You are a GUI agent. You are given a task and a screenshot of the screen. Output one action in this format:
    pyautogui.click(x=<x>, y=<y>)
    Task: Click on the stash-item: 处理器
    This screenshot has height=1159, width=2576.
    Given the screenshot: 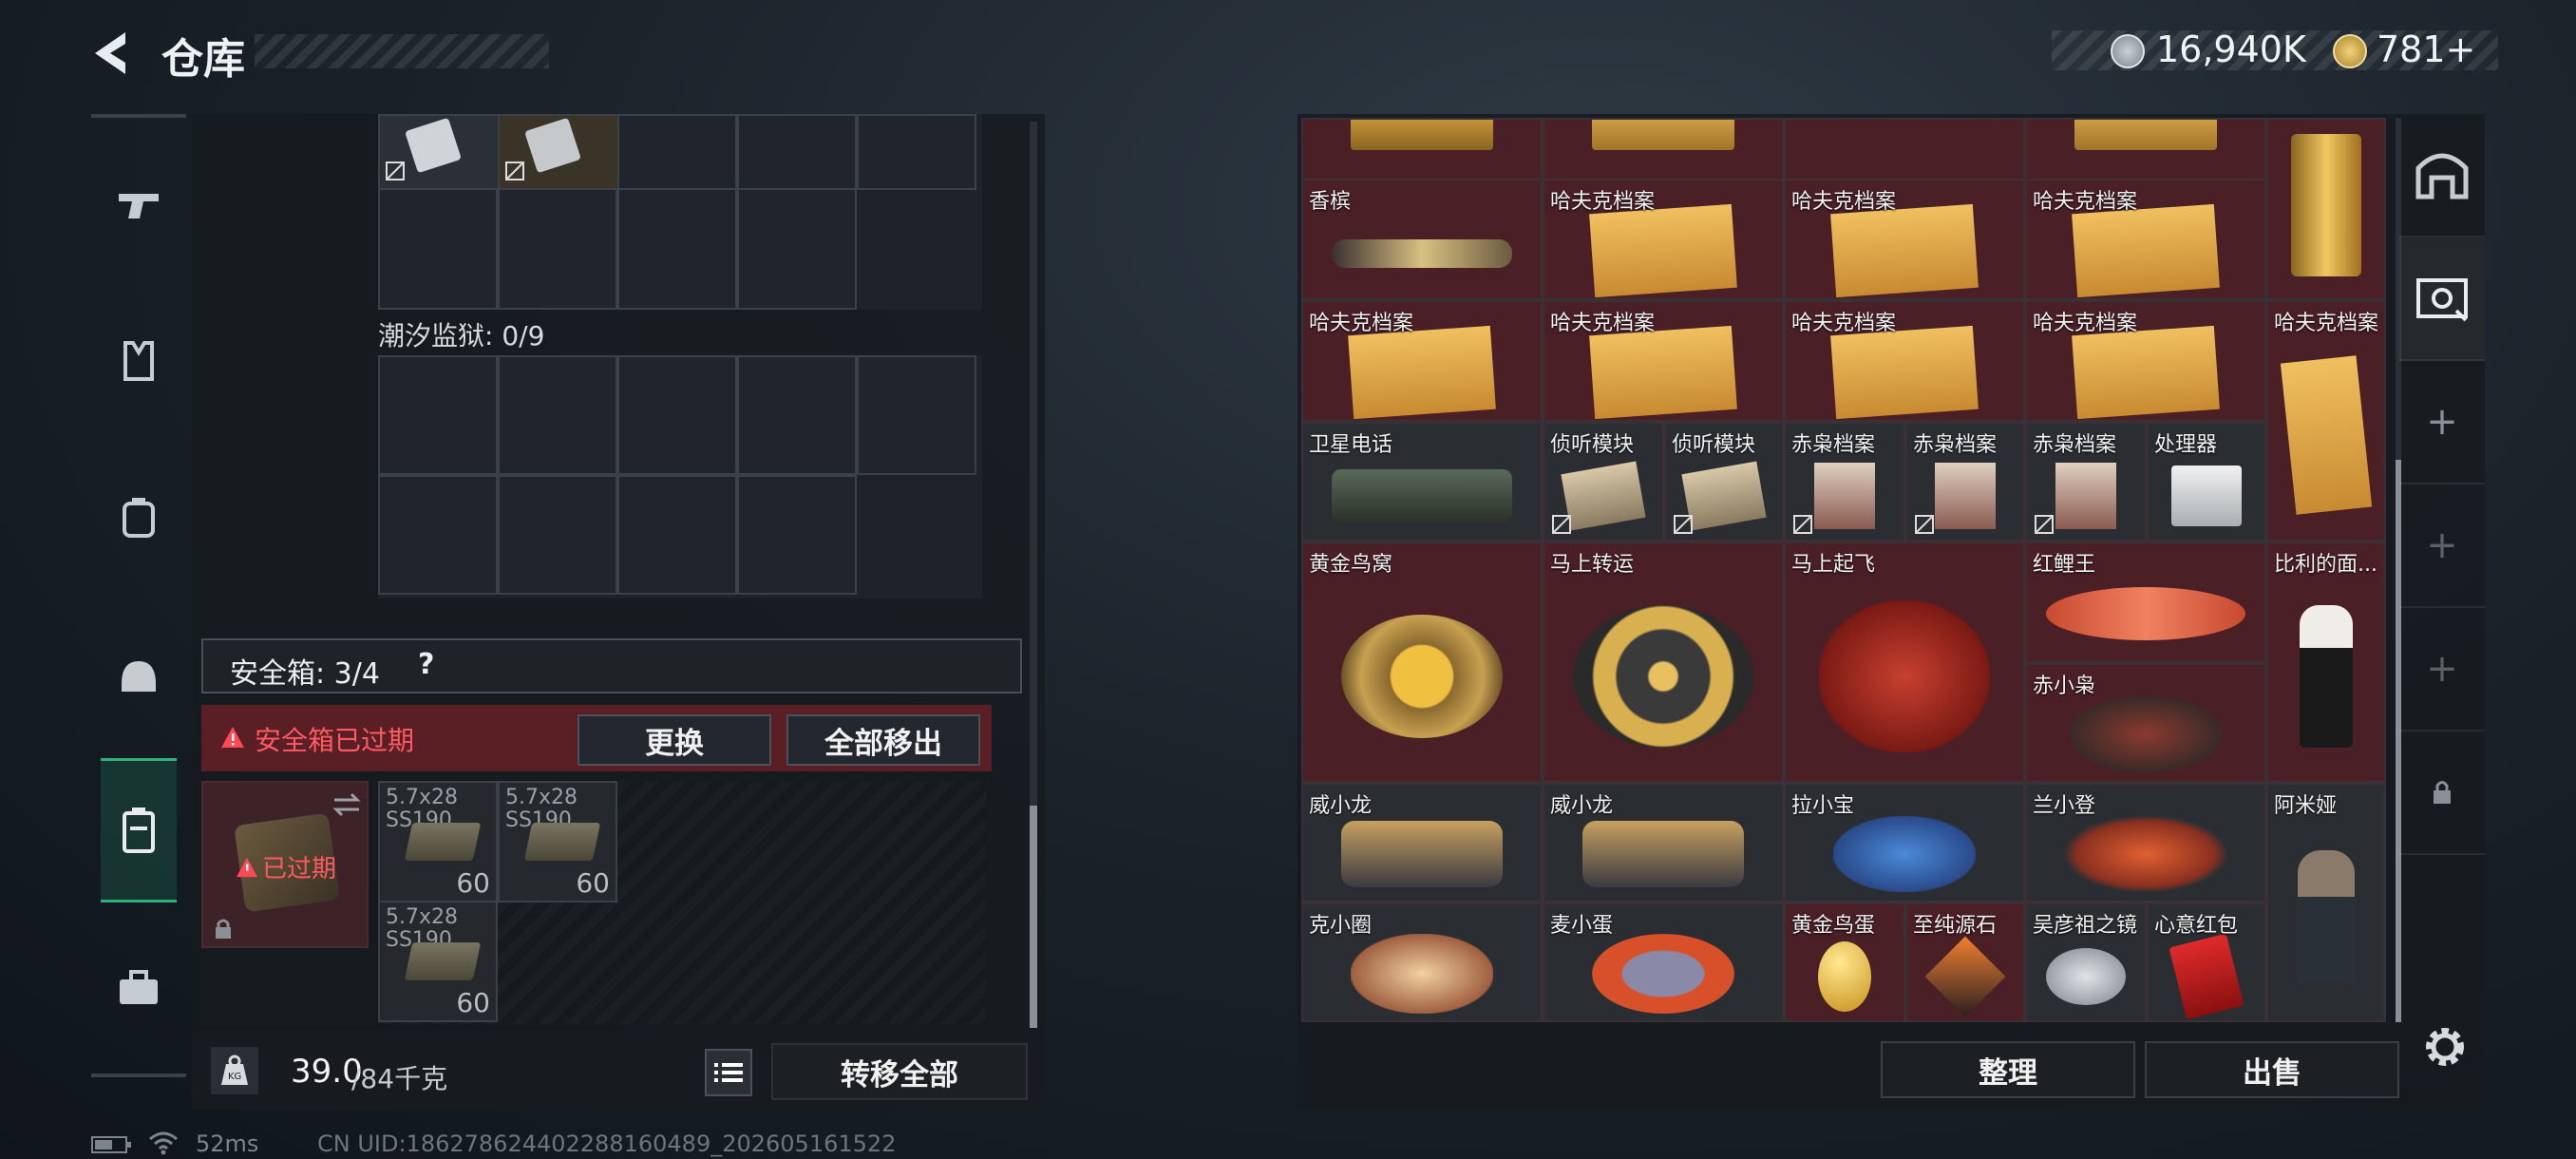 What is the action you would take?
    pyautogui.click(x=2206, y=482)
    